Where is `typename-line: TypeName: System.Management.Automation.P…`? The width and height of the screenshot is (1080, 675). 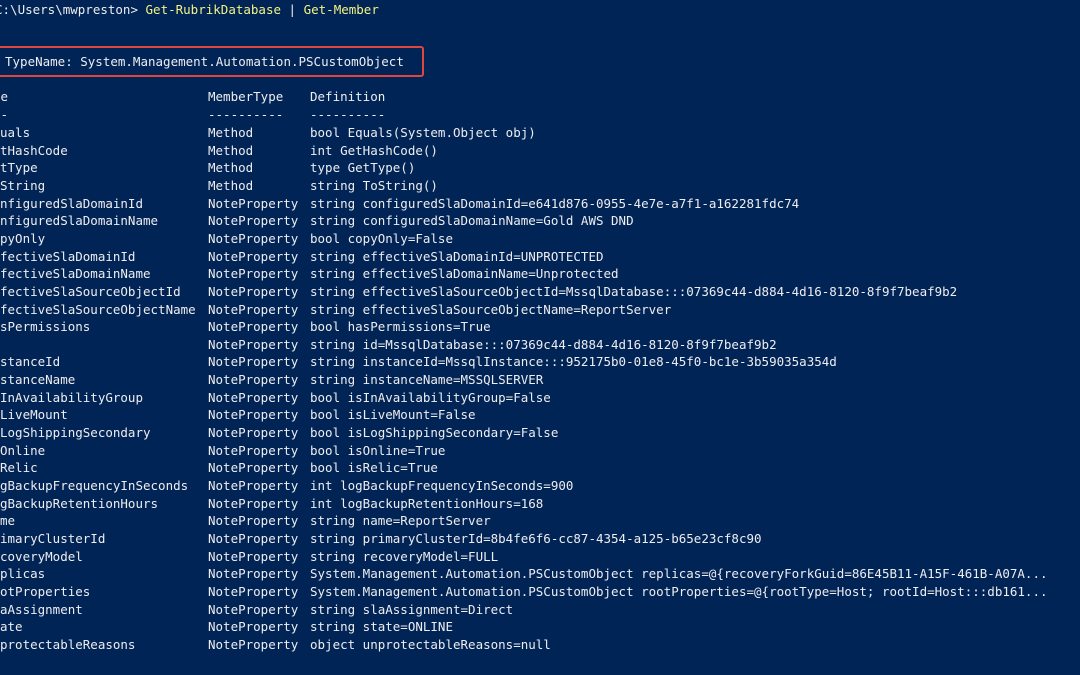 typename-line: TypeName: System.Management.Automation.P… is located at coordinates (204, 61).